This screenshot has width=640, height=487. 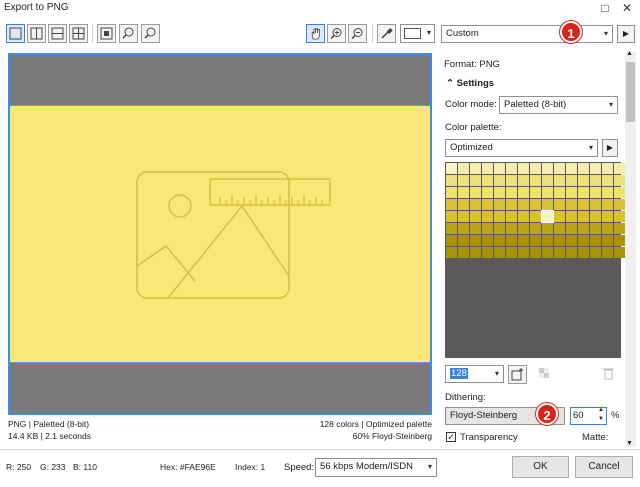 What do you see at coordinates (601, 415) in the screenshot?
I see `spin-stepper-icon: ▲ ▼` at bounding box center [601, 415].